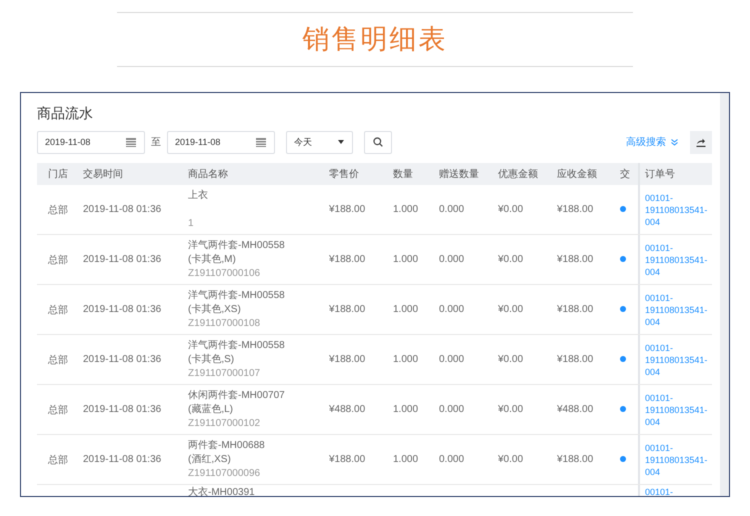  I want to click on double-chevron-icon, so click(674, 142).